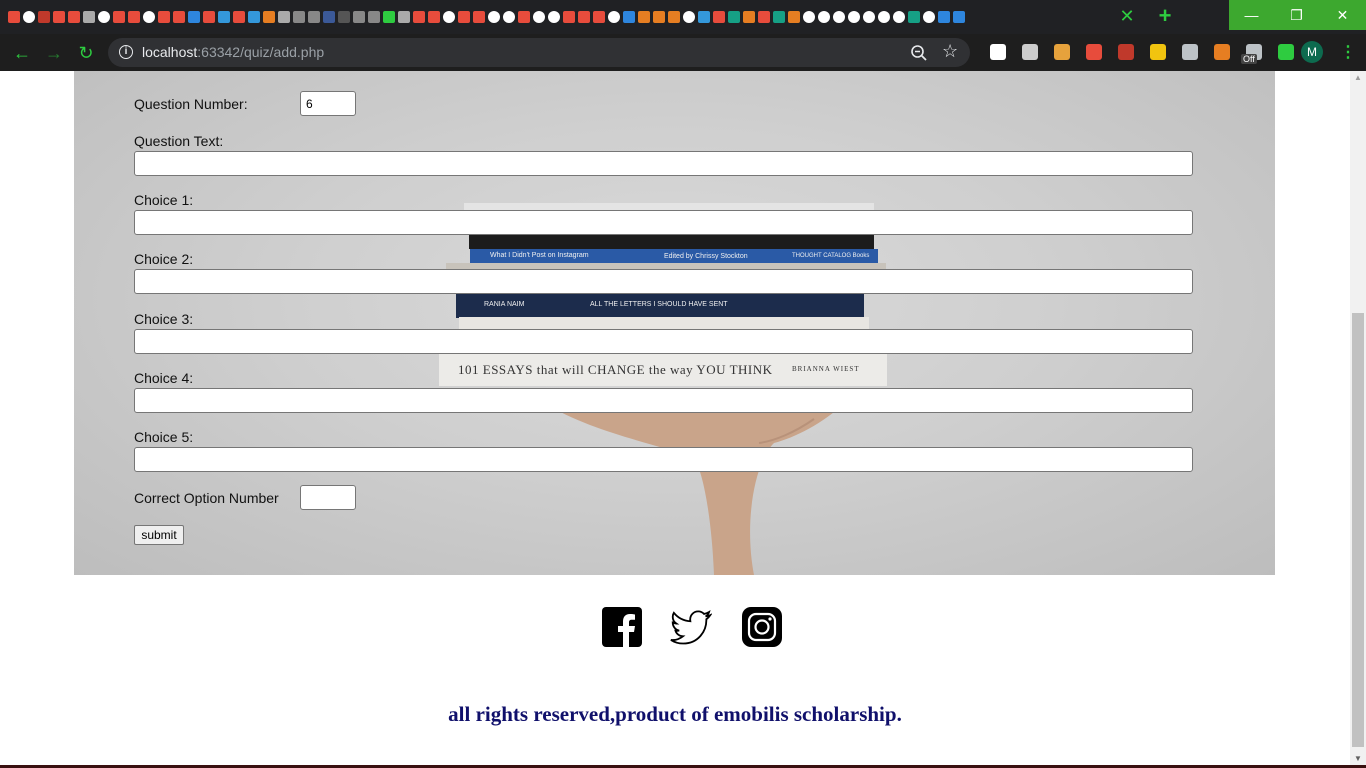 The image size is (1366, 768). Describe the element at coordinates (159, 535) in the screenshot. I see `submit-button: submit` at that location.